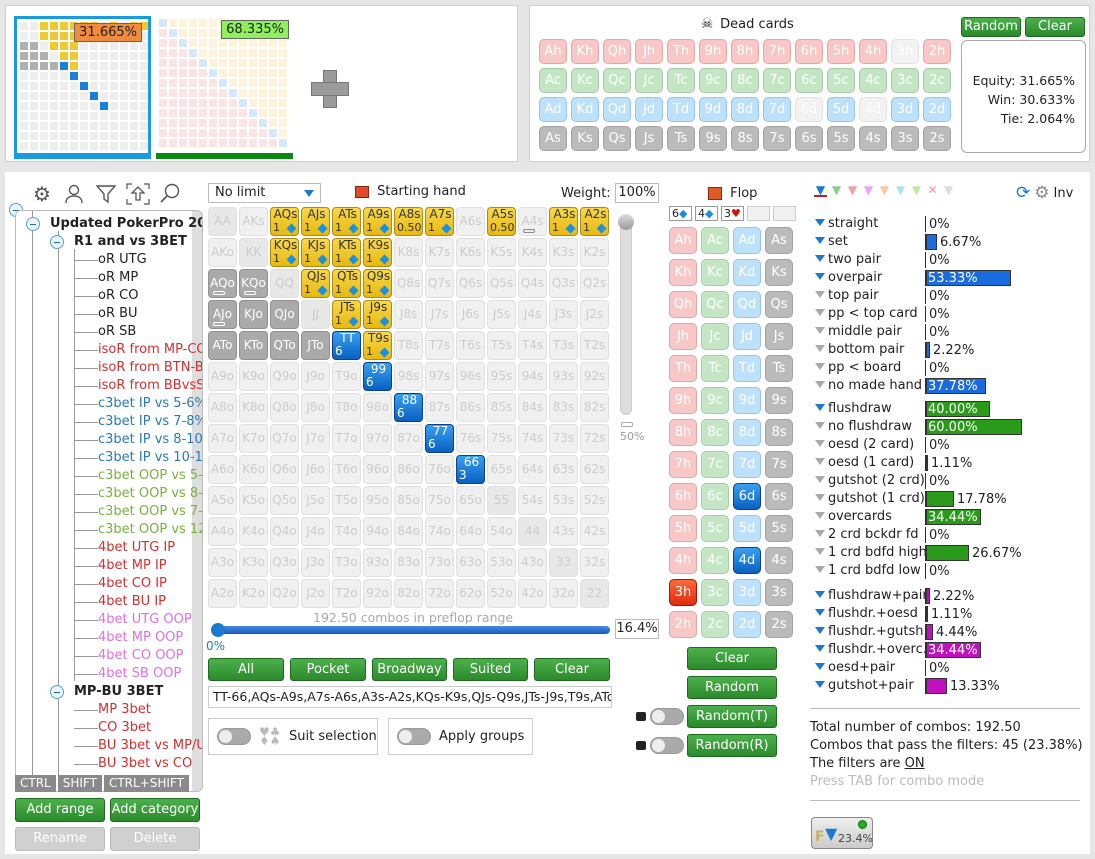  Describe the element at coordinates (594, 469) in the screenshot. I see `hand-cell-62s: 62s` at that location.